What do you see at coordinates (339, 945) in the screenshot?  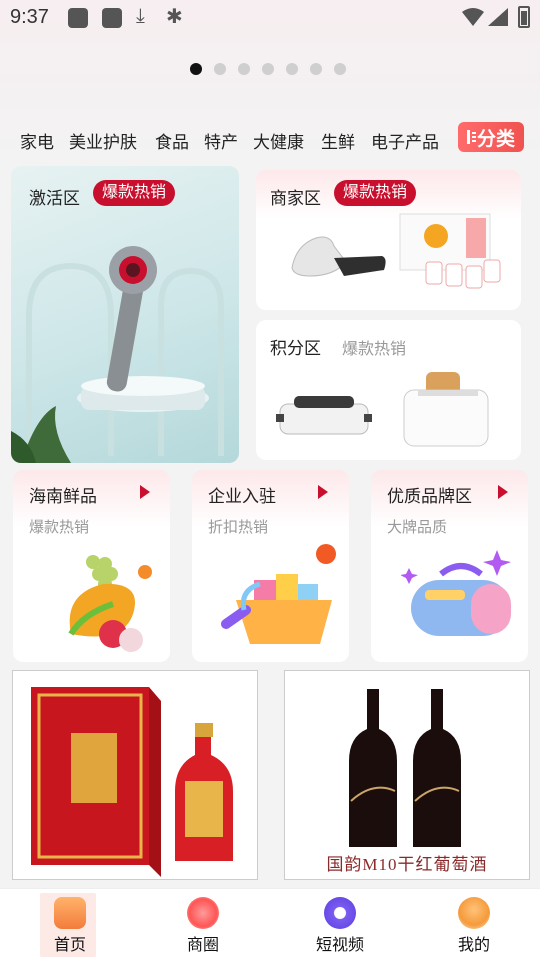 I see `nav-label: 短视频` at bounding box center [339, 945].